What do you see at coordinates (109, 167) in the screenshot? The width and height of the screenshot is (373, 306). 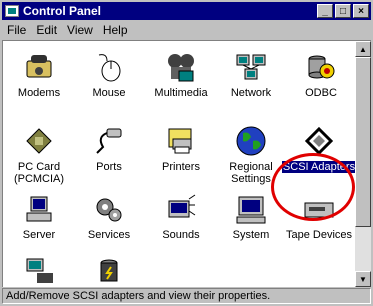 I see `item-label: Ports` at bounding box center [109, 167].